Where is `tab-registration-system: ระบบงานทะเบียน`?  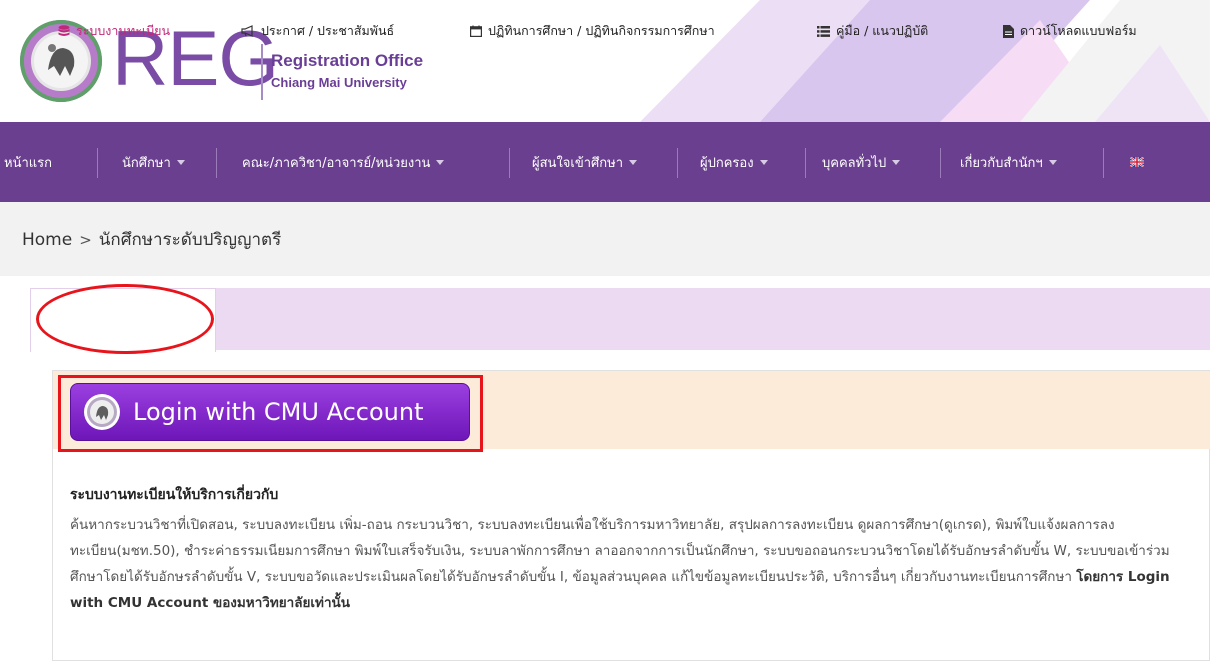 tab-registration-system: ระบบงานทะเบียน is located at coordinates (114, 31).